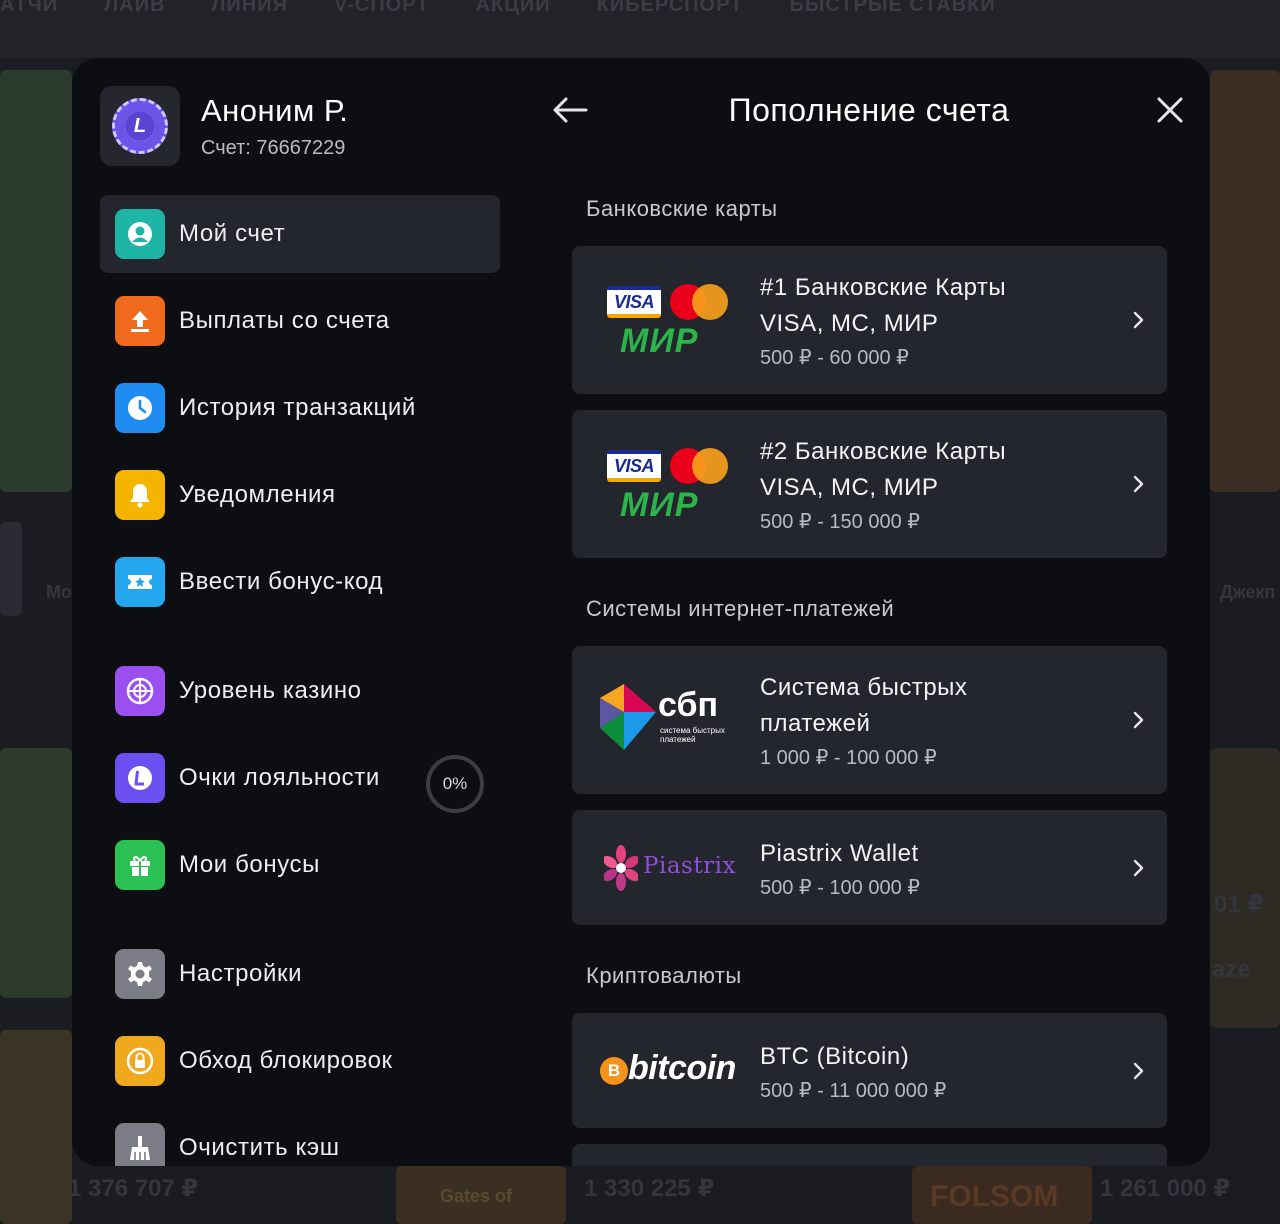 This screenshot has height=1224, width=1280. I want to click on user-profile: L Аноним Р. Счет: 76667229, so click(224, 126).